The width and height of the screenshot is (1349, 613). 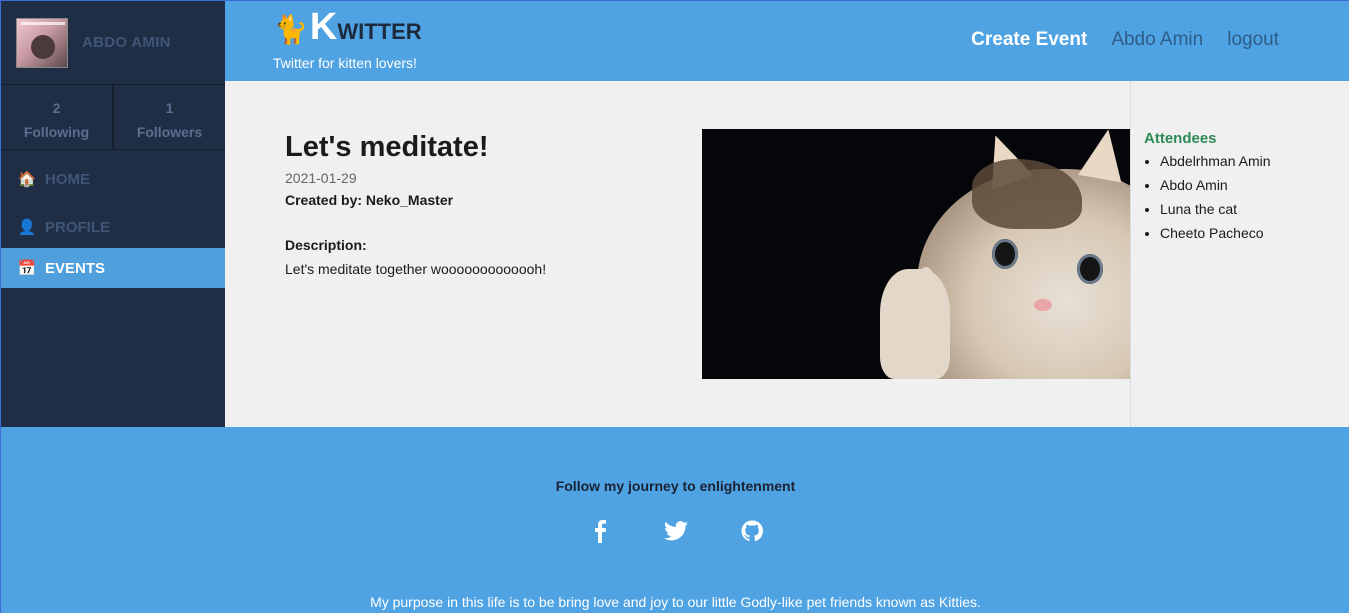 What do you see at coordinates (926, 292) in the screenshot?
I see `cat-thumb` at bounding box center [926, 292].